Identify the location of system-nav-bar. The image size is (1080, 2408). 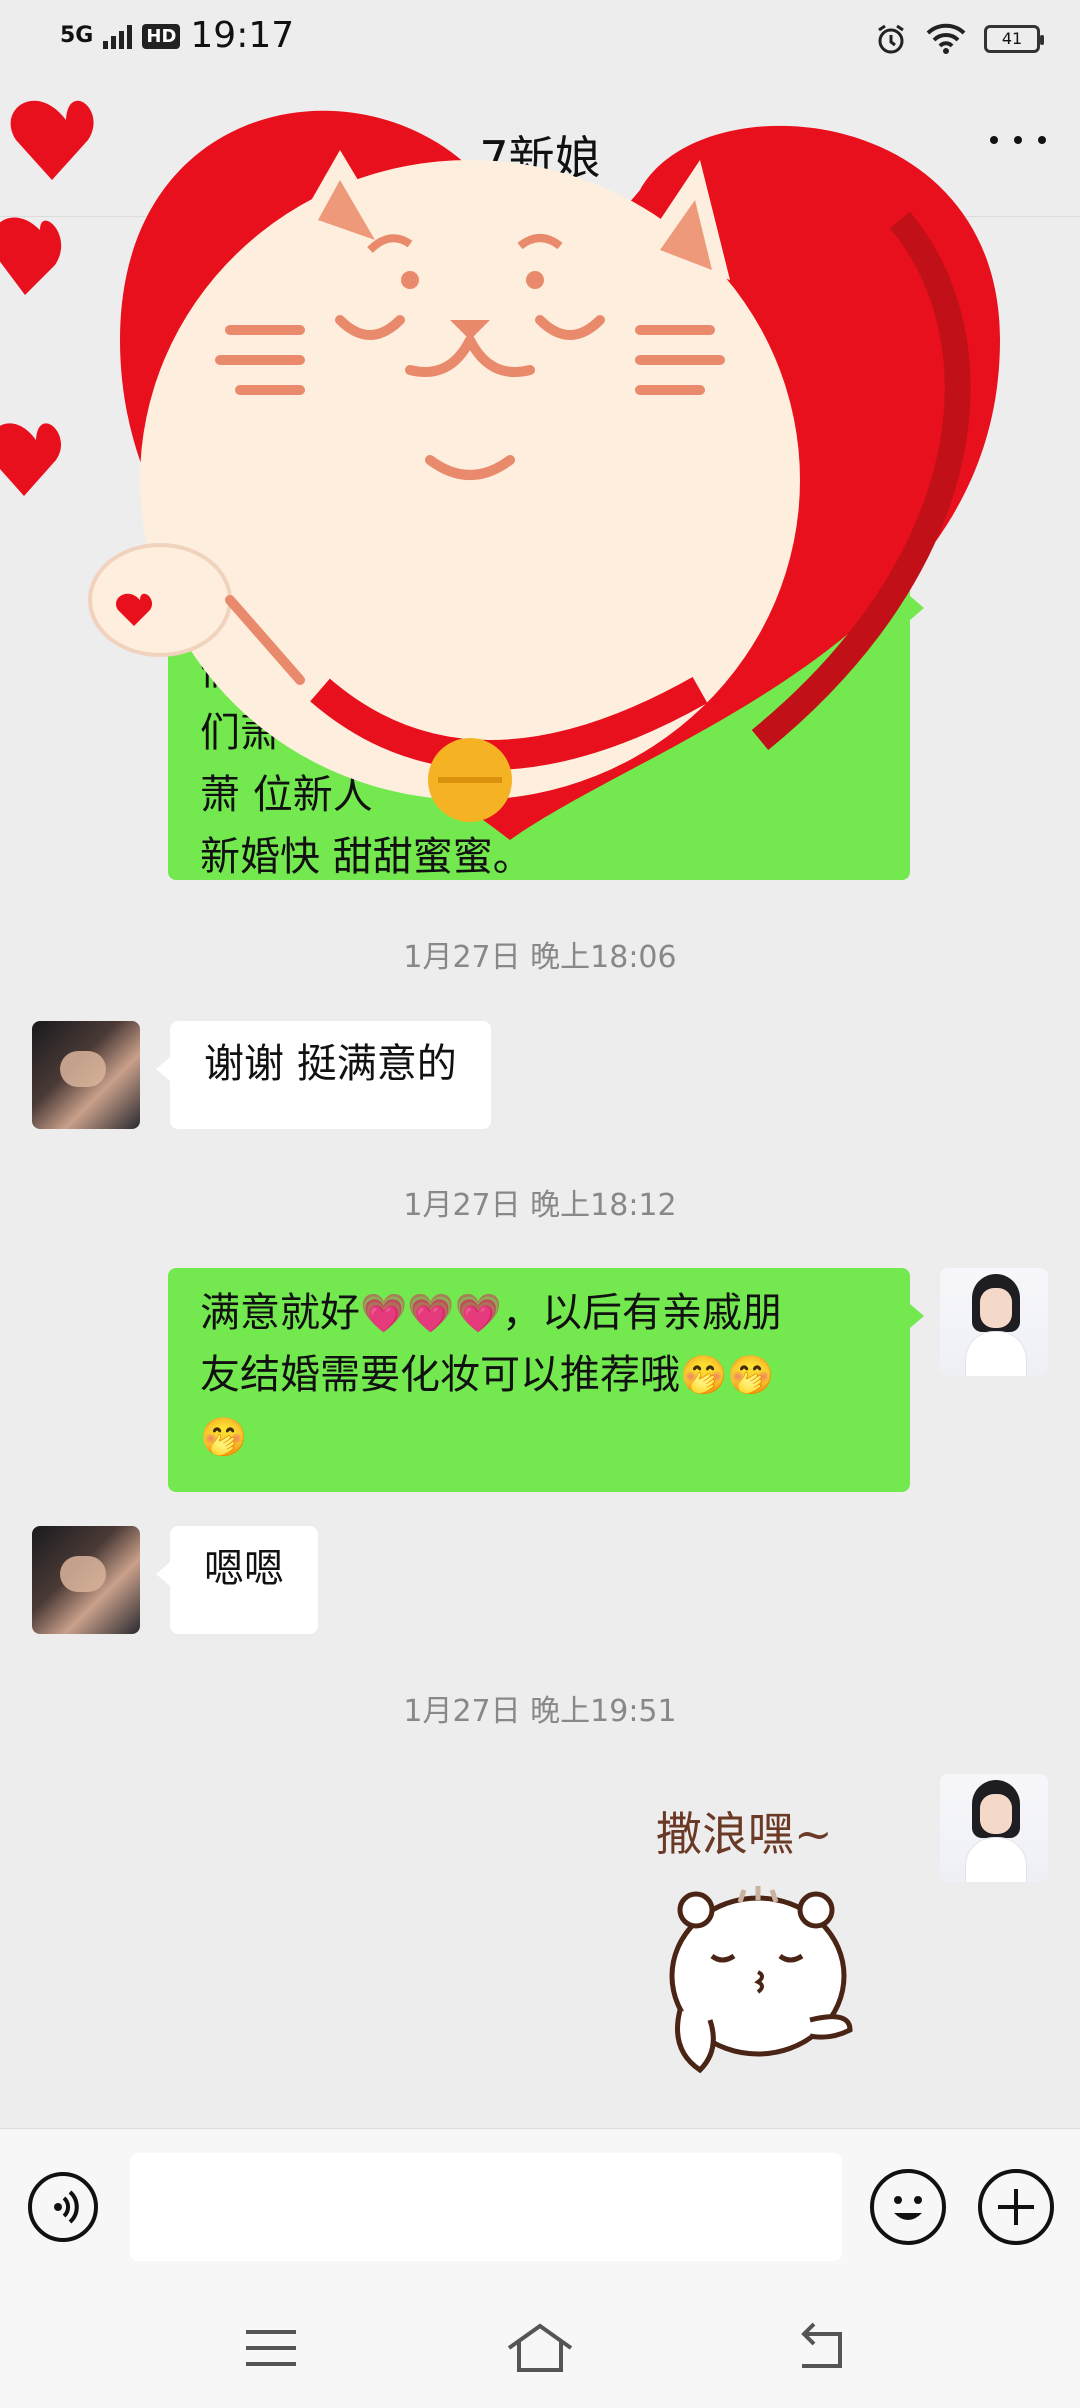
(540, 2348).